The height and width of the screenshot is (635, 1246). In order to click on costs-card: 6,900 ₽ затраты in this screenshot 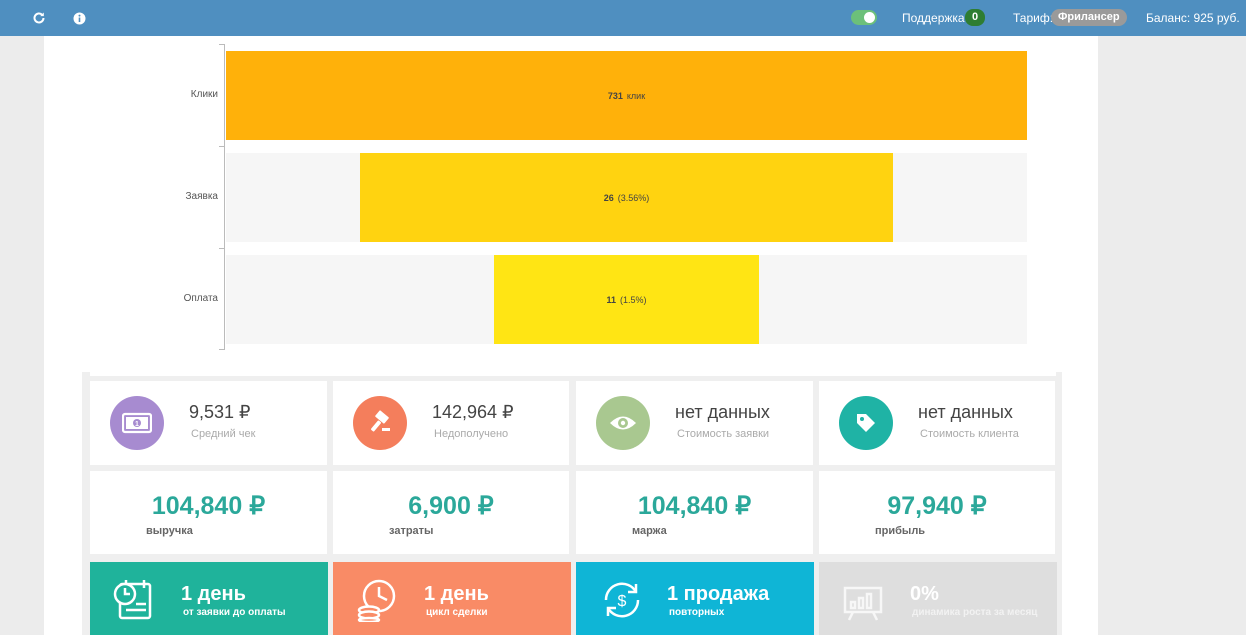, I will do `click(451, 512)`.